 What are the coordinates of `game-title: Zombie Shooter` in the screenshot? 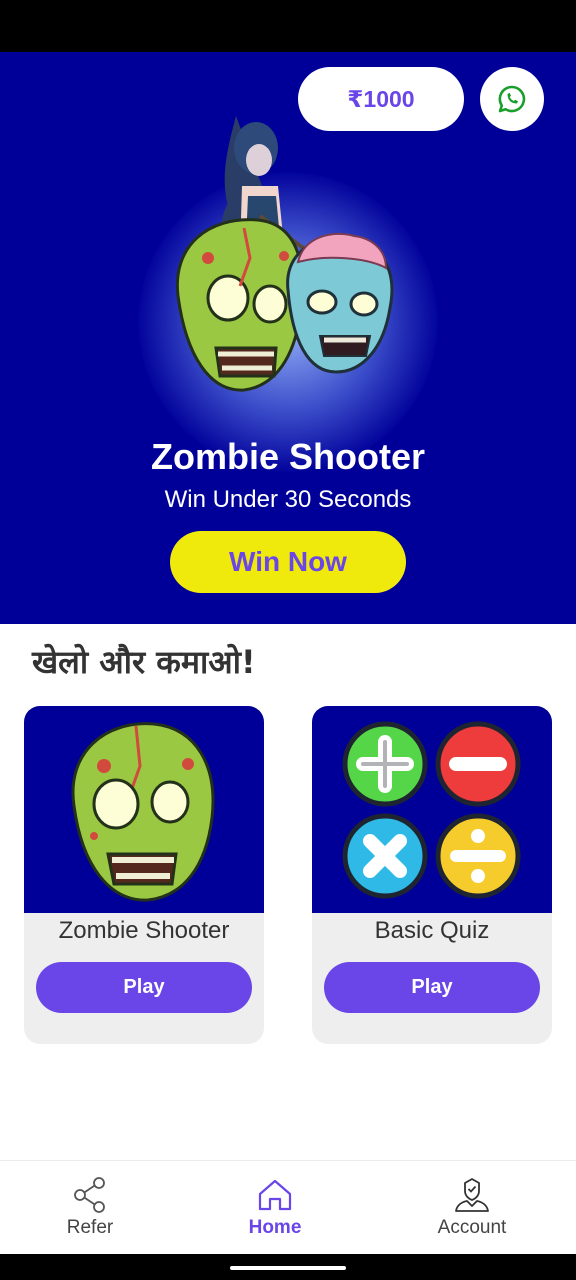 It's located at (144, 930).